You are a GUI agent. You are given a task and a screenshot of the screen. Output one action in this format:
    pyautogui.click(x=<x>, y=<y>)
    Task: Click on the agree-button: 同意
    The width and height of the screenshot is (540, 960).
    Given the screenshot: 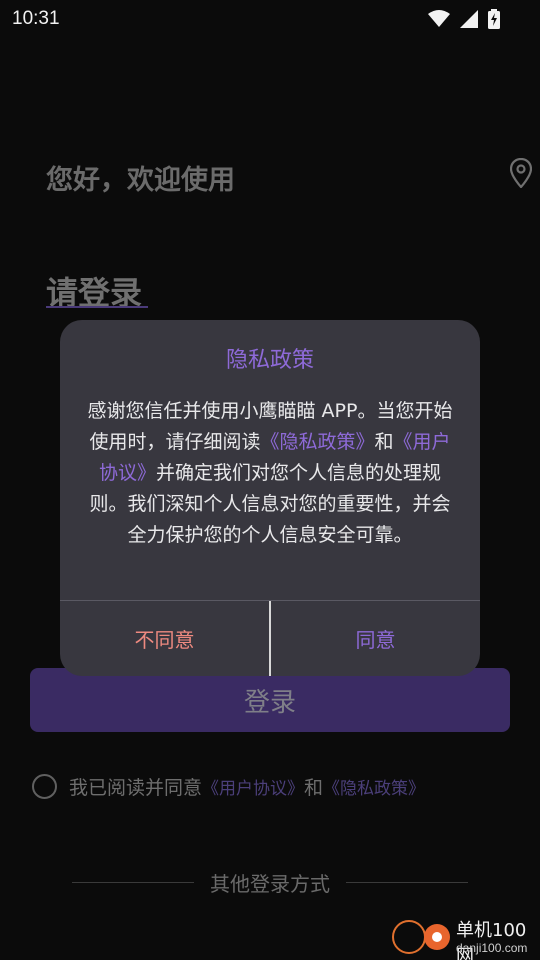 What is the action you would take?
    pyautogui.click(x=375, y=638)
    